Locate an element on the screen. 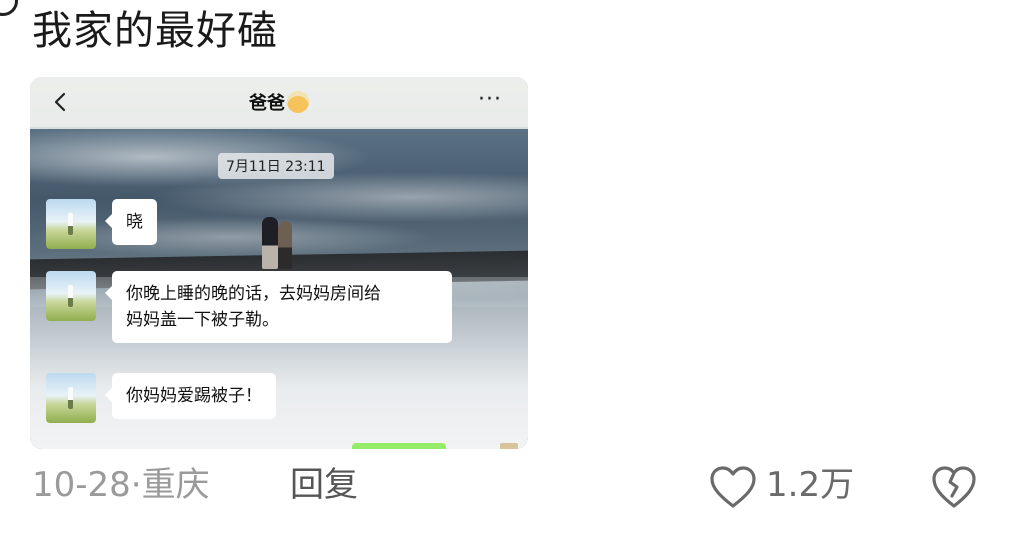 Image resolution: width=1029 pixels, height=542 pixels. couple-figures is located at coordinates (278, 243).